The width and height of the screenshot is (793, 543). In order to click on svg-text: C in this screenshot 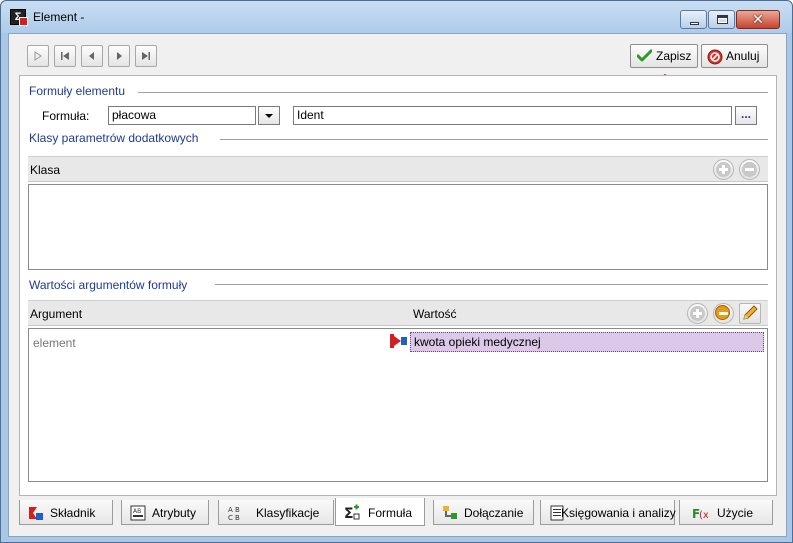, I will do `click(230, 517)`.